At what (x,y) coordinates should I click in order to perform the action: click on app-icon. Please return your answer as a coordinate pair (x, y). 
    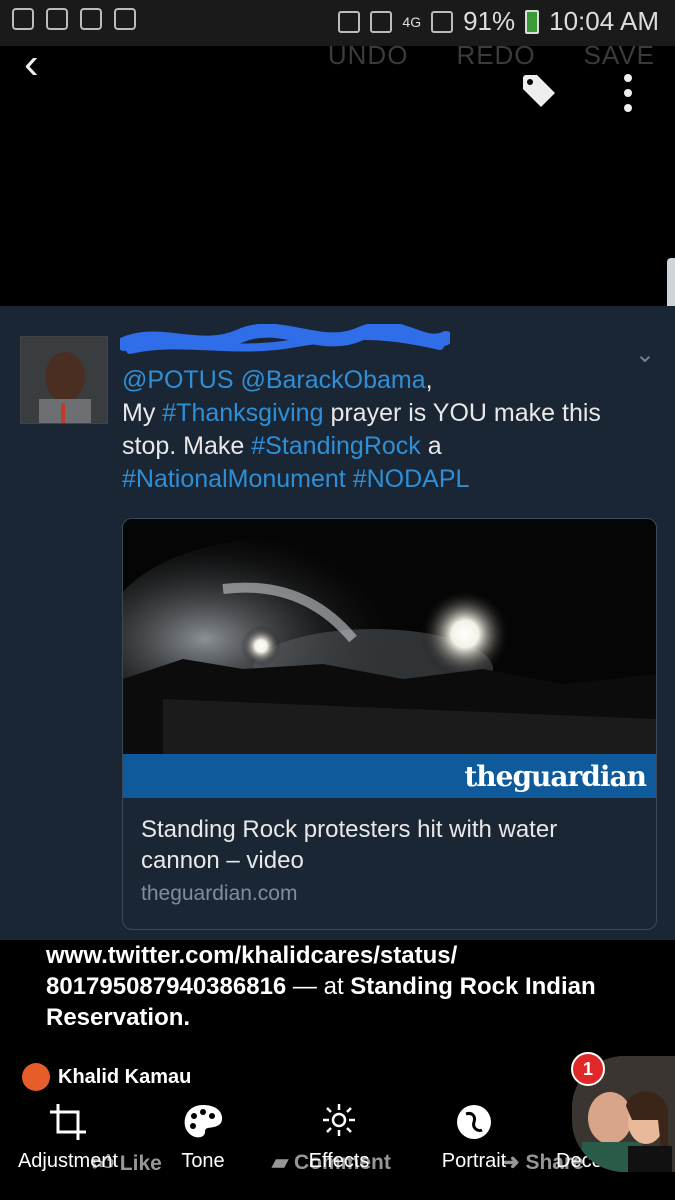
    Looking at the image, I should click on (57, 19).